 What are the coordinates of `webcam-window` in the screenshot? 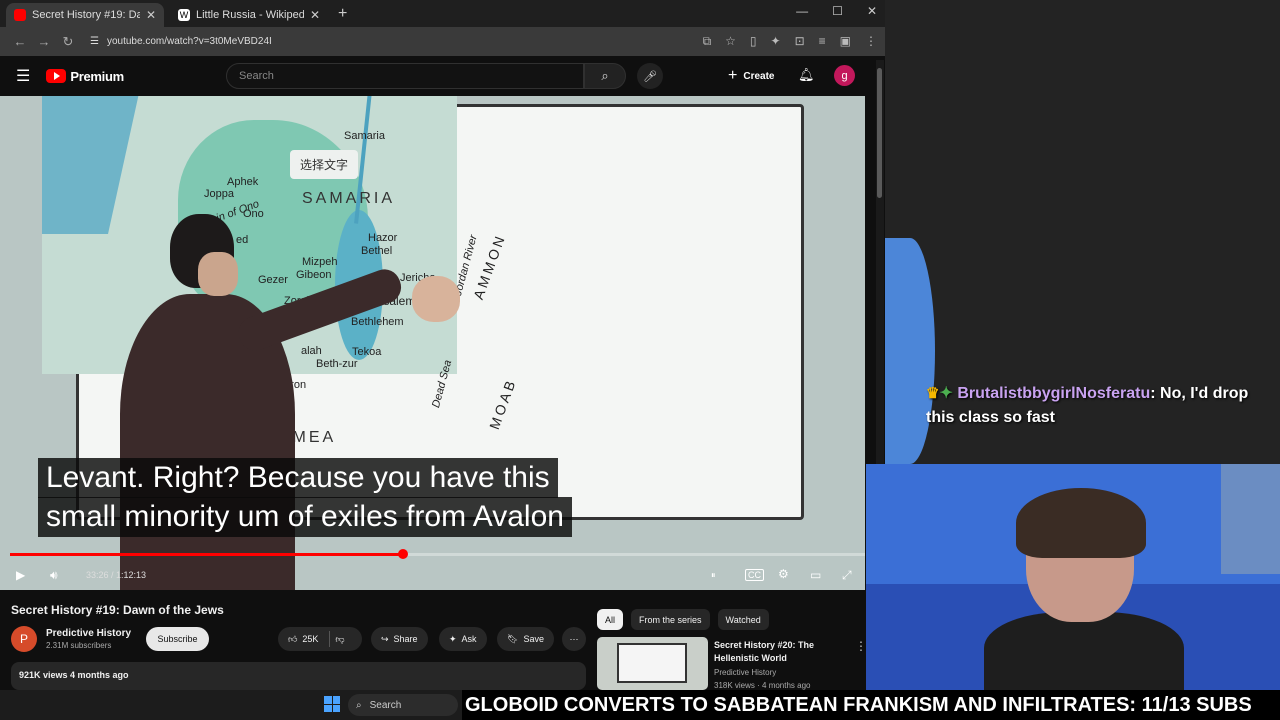 It's located at (1250, 519).